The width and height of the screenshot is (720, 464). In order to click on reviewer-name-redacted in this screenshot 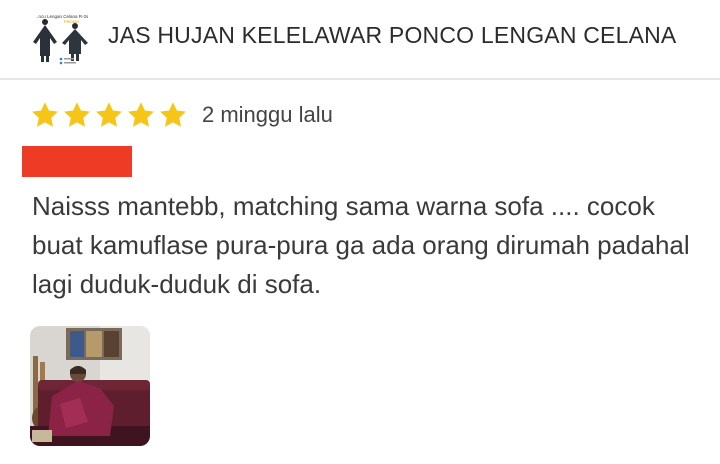, I will do `click(77, 161)`.